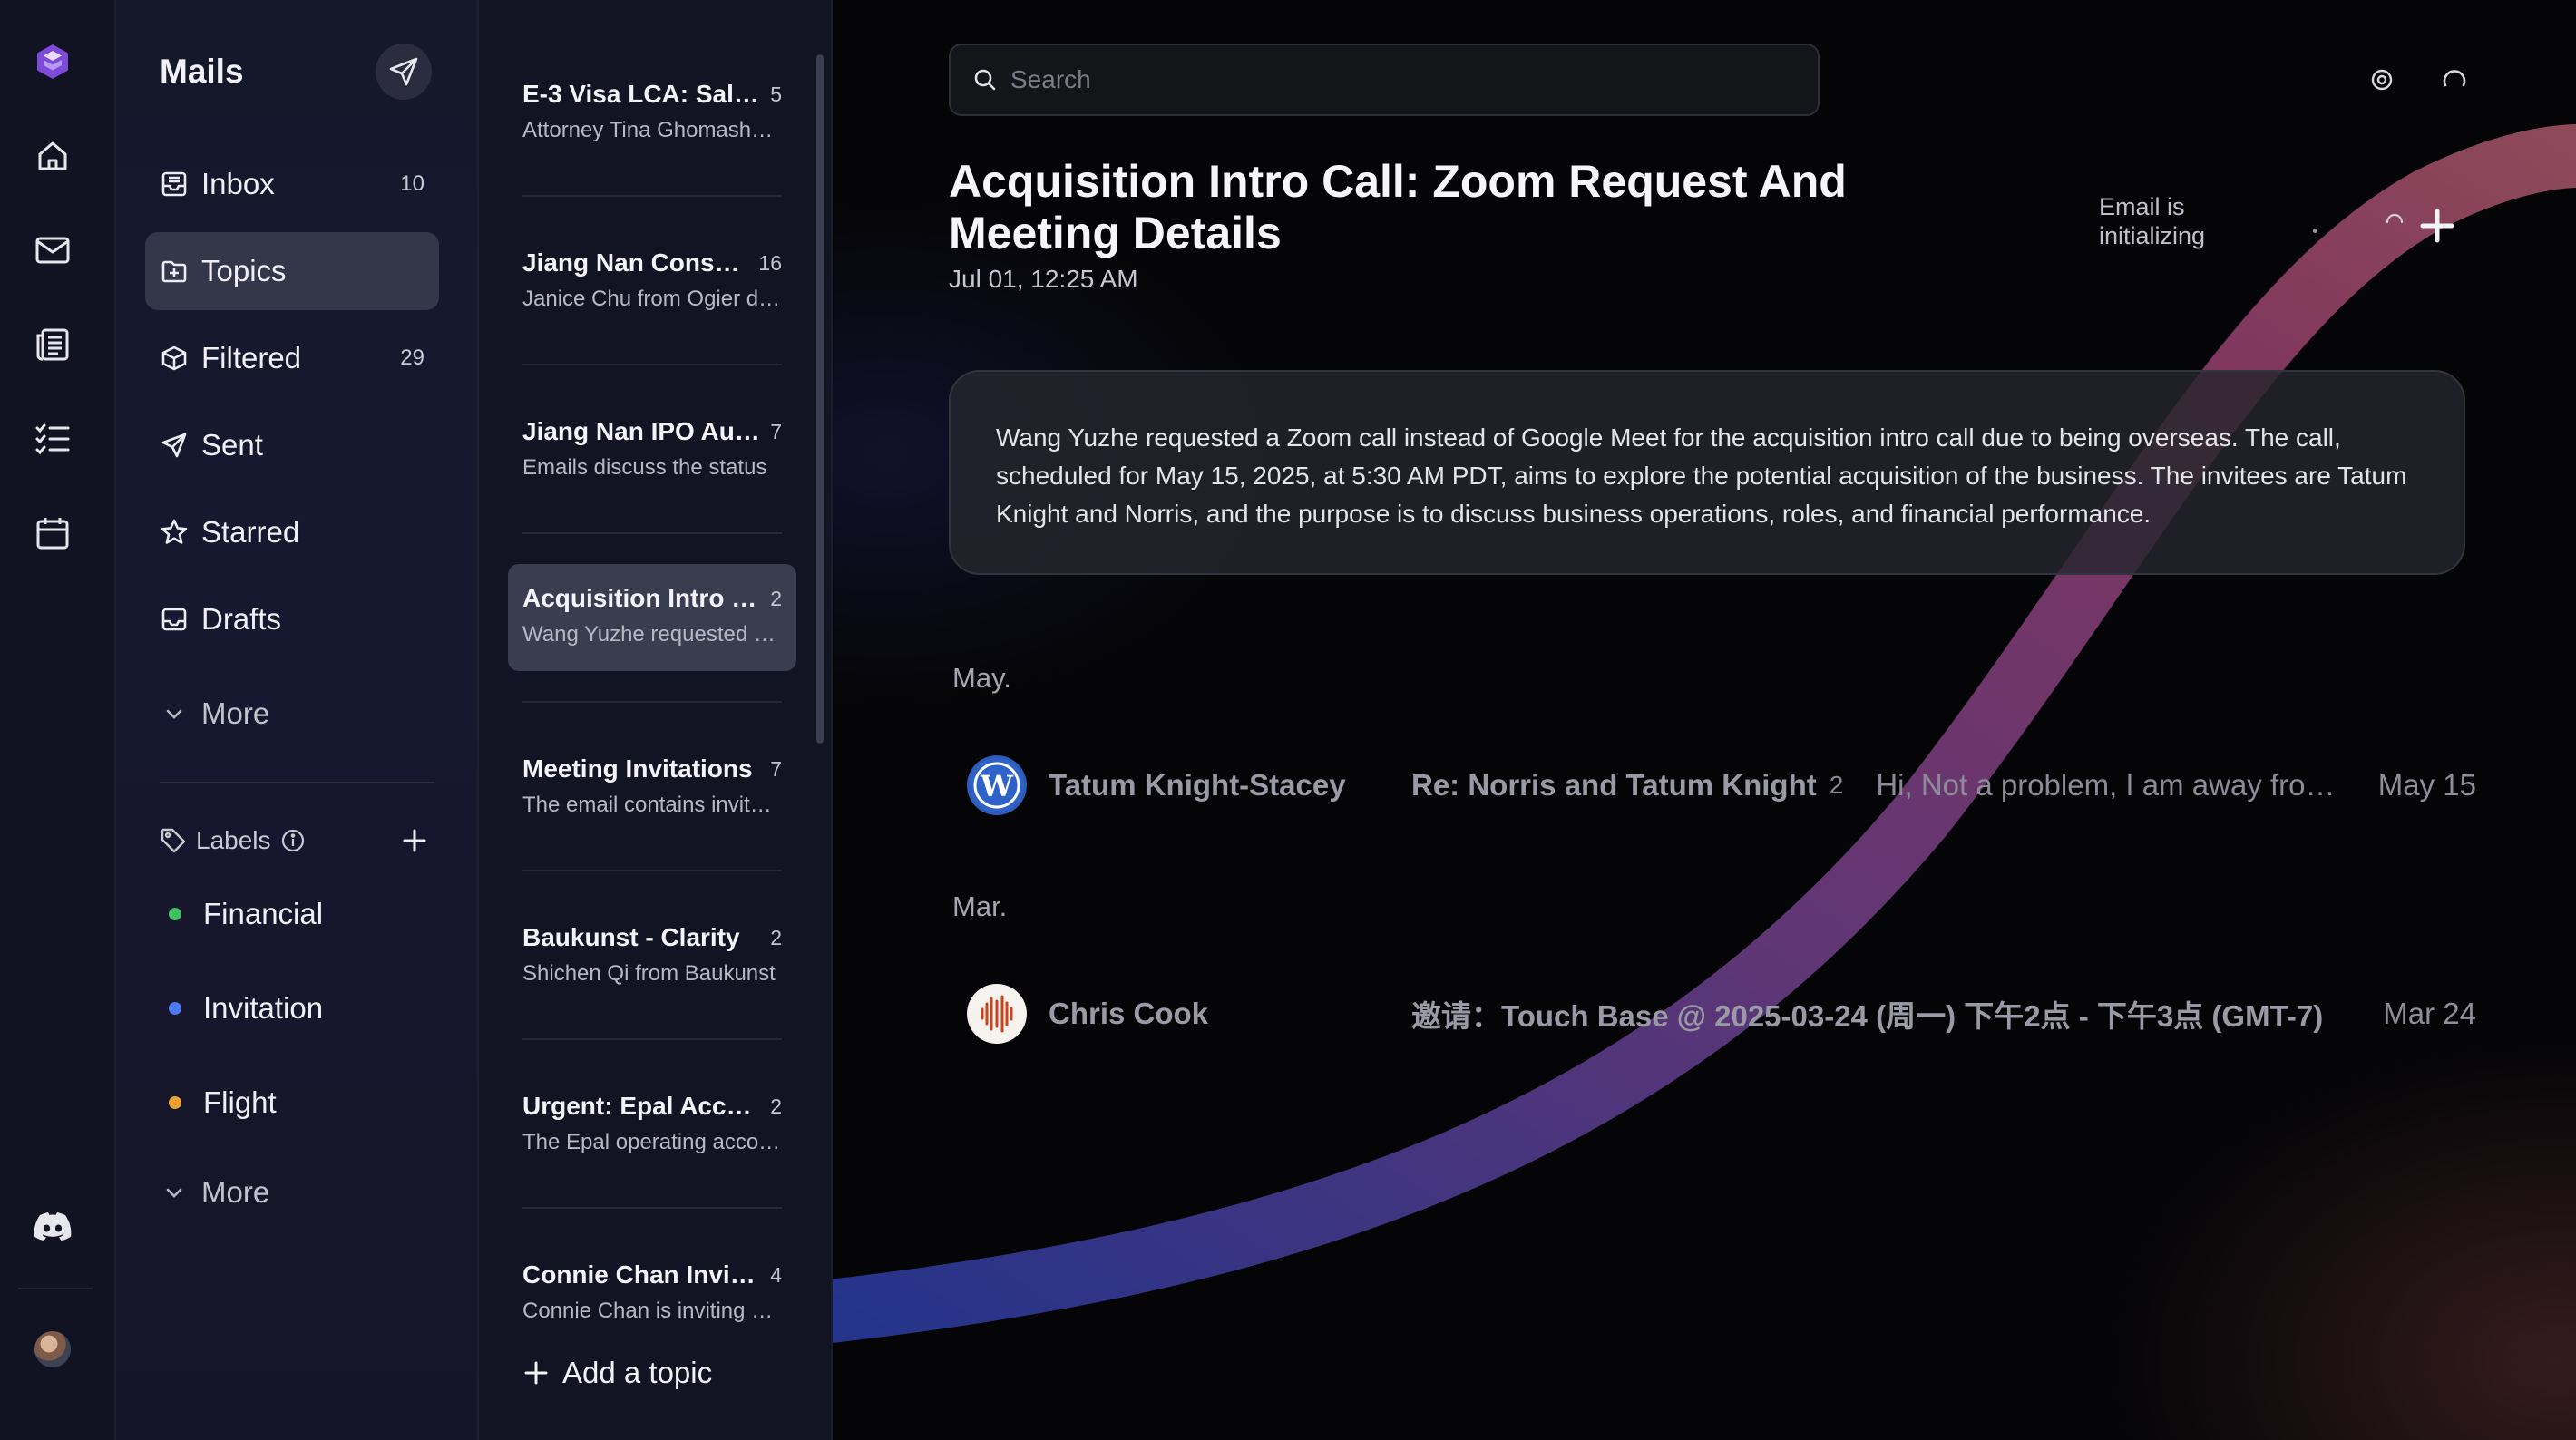 The height and width of the screenshot is (1440, 2576). I want to click on send-icon, so click(403, 71).